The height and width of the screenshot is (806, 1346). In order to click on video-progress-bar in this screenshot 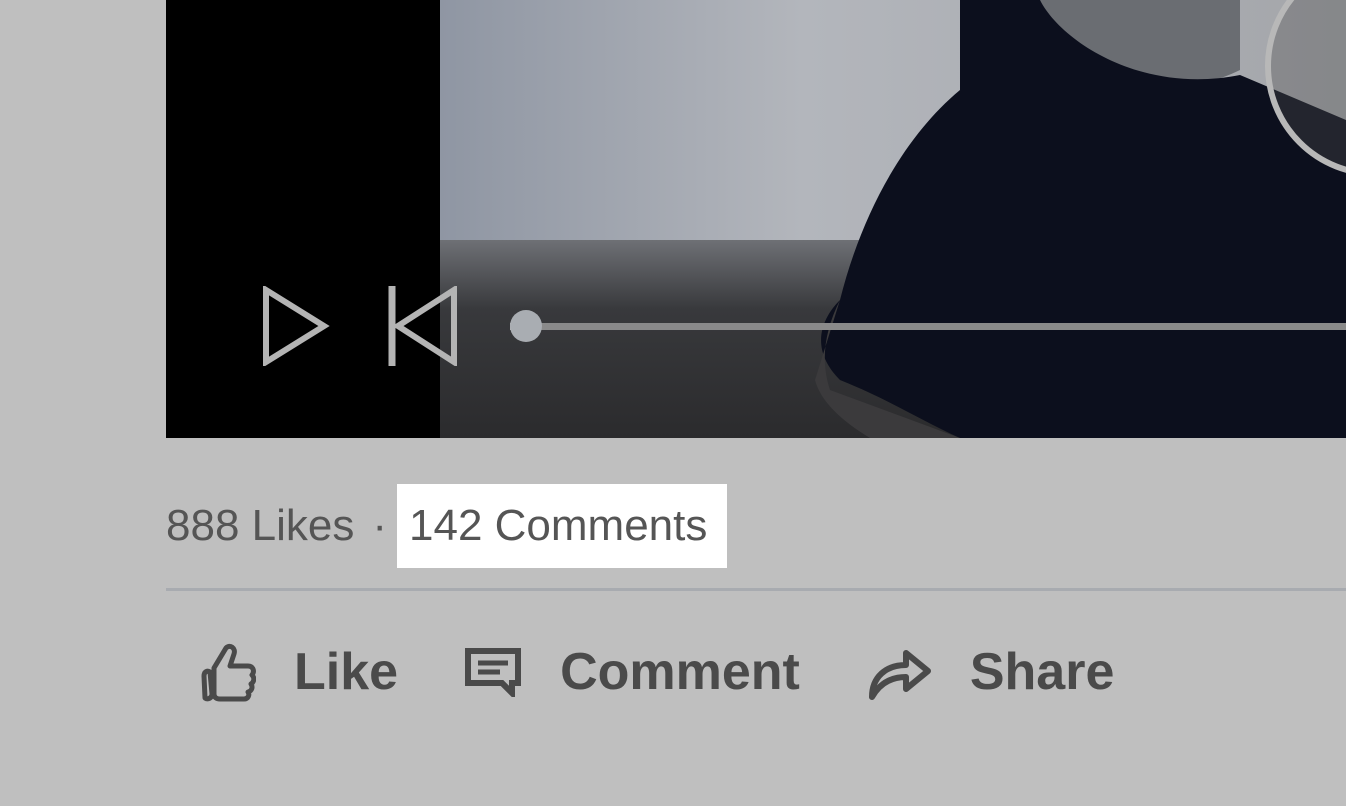, I will do `click(928, 326)`.